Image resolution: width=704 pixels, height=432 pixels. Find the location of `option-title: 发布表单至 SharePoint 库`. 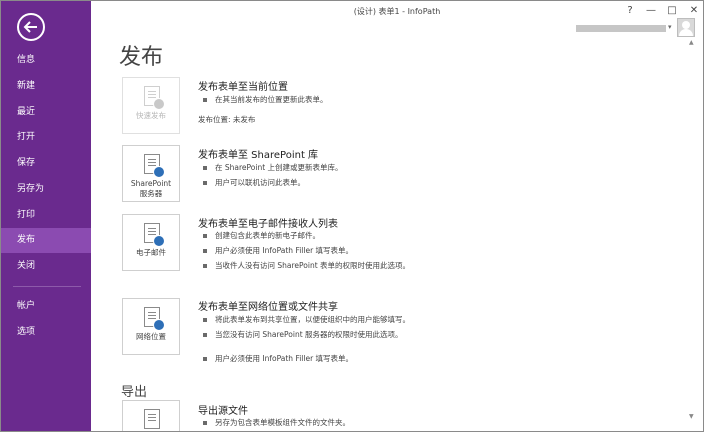

option-title: 发布表单至 SharePoint 库 is located at coordinates (258, 155).